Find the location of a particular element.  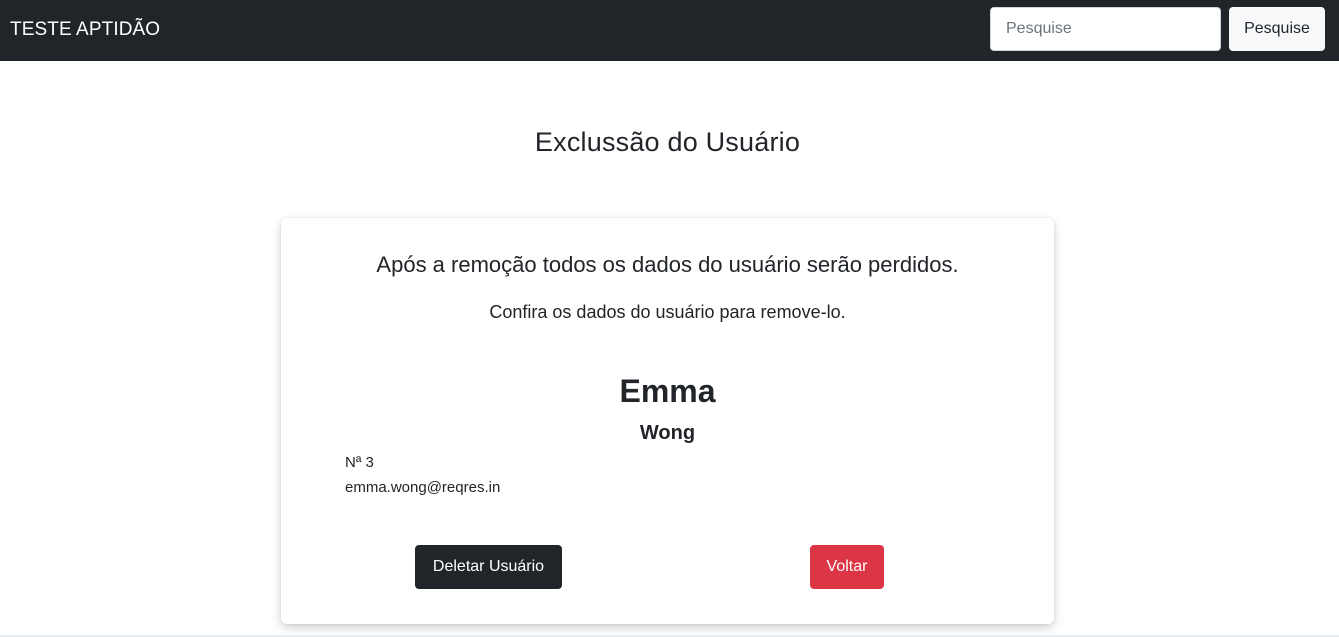

search-input is located at coordinates (1105, 29).